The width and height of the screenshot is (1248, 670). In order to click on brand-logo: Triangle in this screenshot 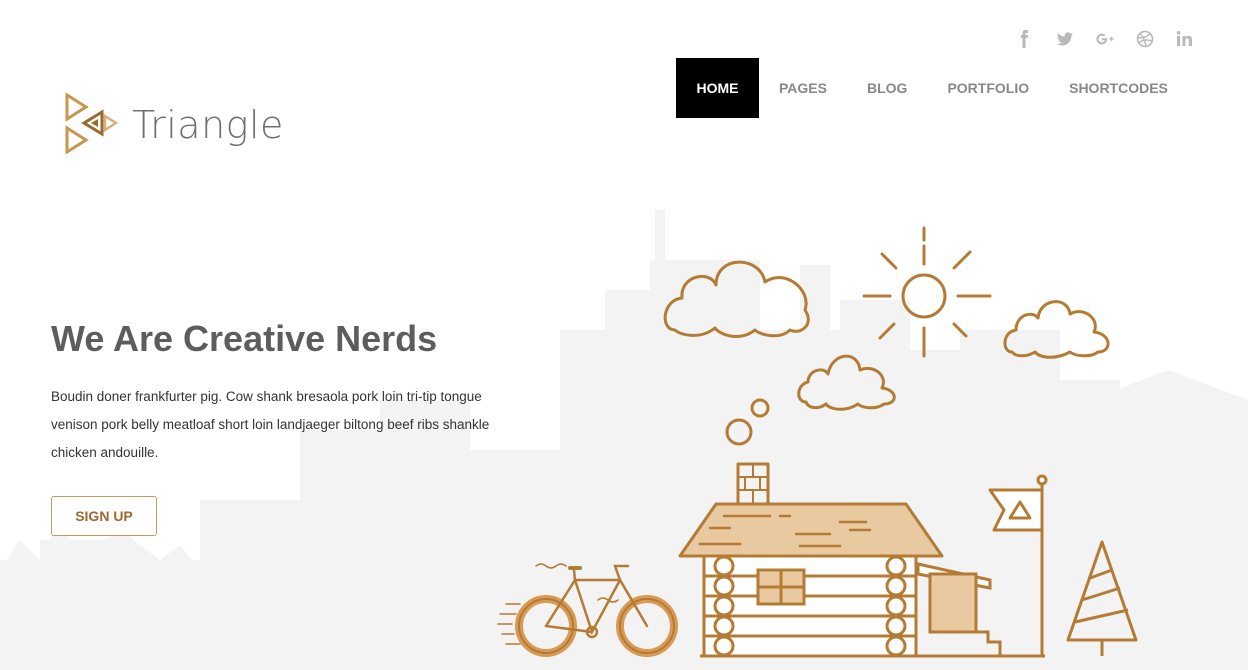, I will do `click(174, 123)`.